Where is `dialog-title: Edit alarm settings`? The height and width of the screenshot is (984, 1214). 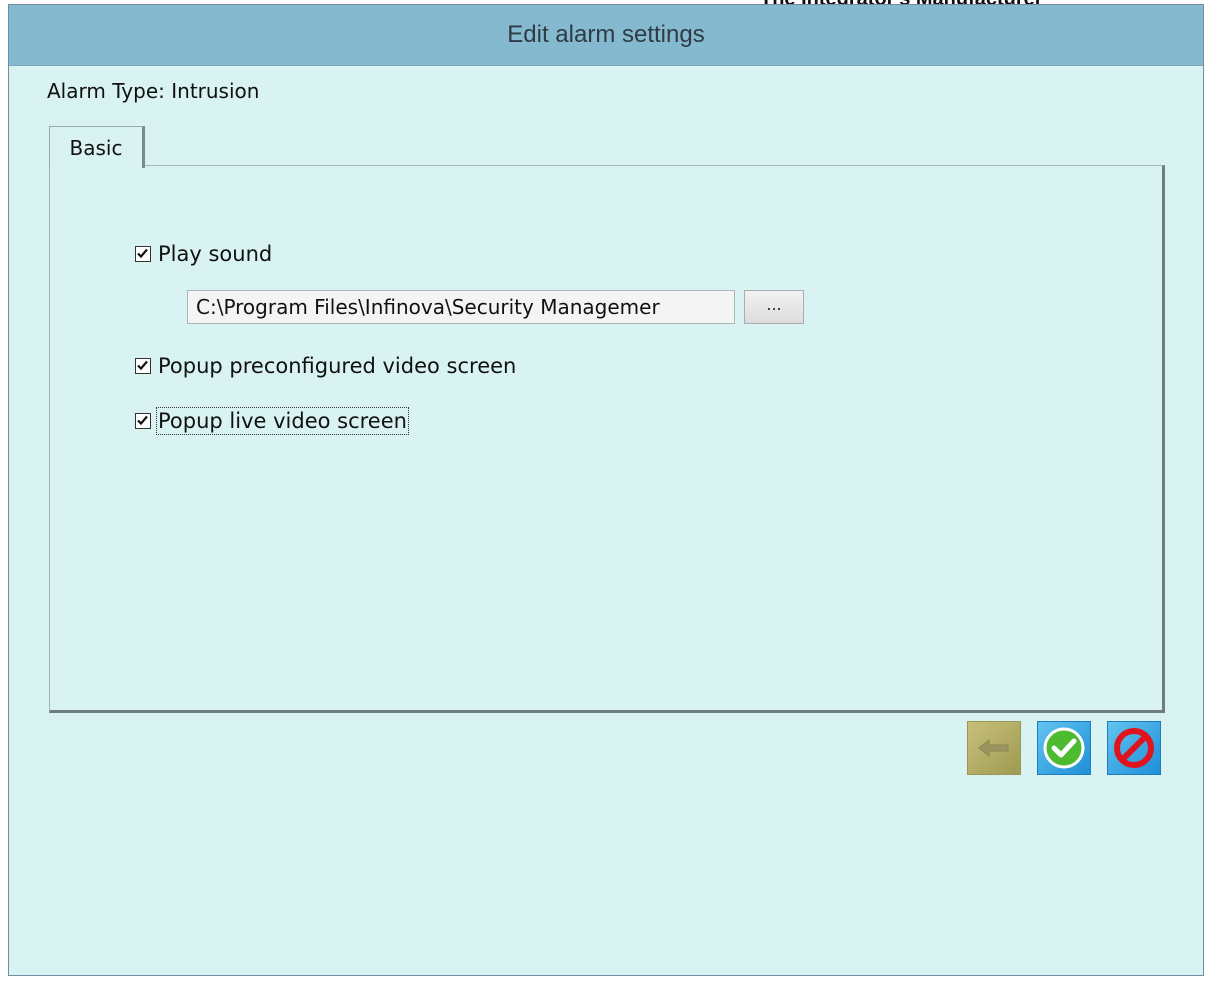
dialog-title: Edit alarm settings is located at coordinates (606, 35).